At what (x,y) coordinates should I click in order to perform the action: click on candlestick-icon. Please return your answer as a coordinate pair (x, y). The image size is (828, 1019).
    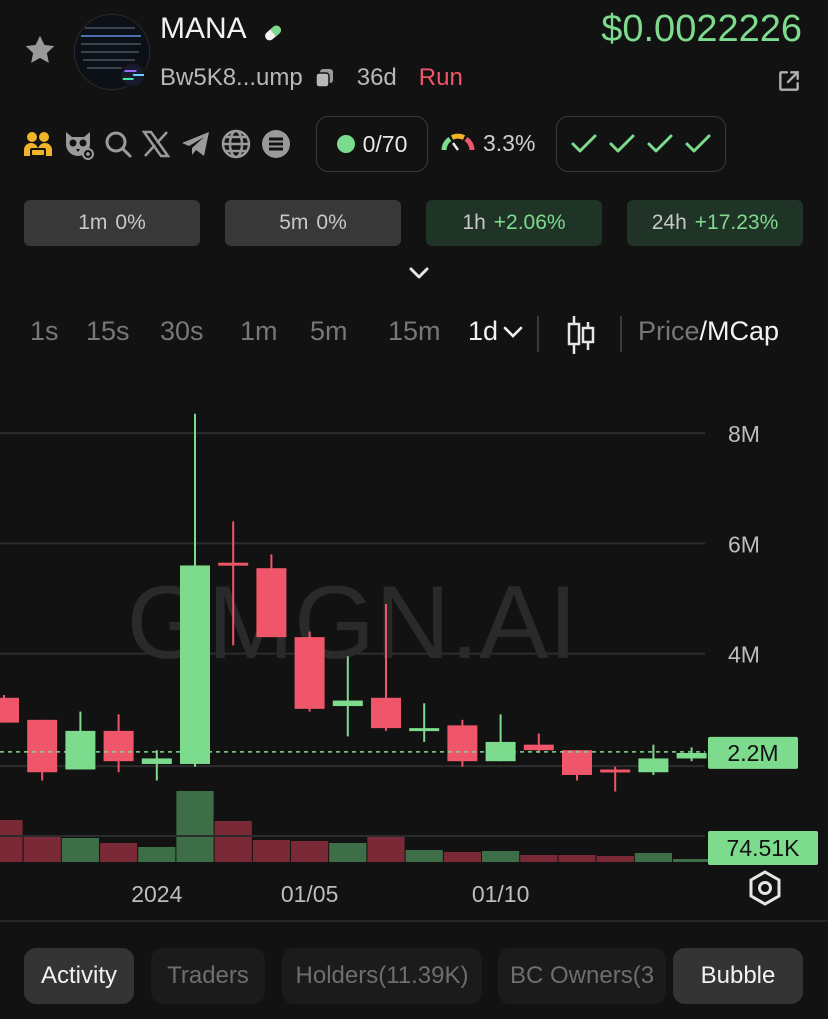
    Looking at the image, I should click on (581, 335).